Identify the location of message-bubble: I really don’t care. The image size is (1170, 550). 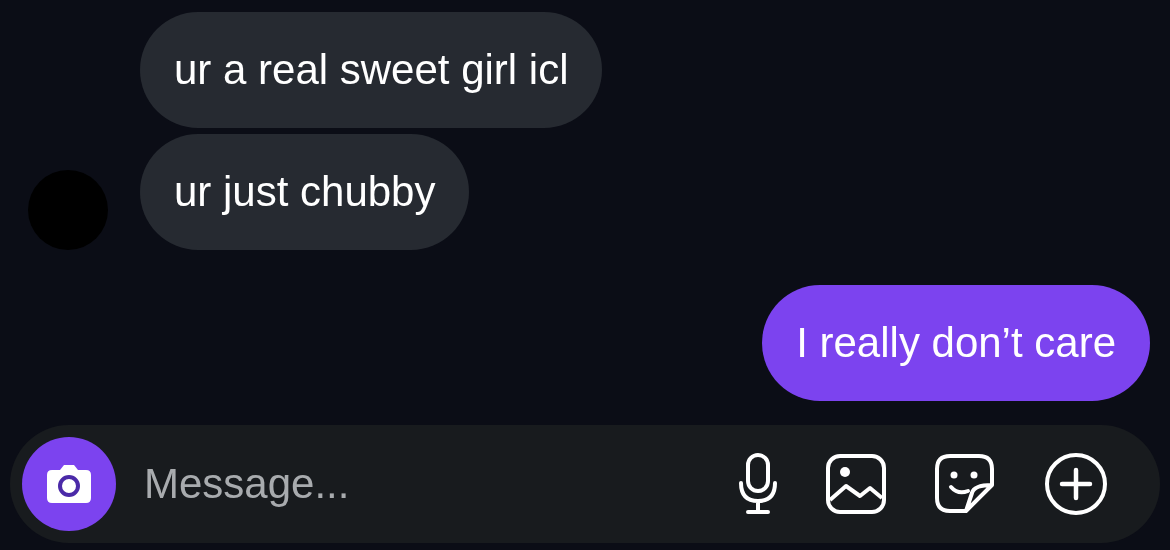
(956, 343).